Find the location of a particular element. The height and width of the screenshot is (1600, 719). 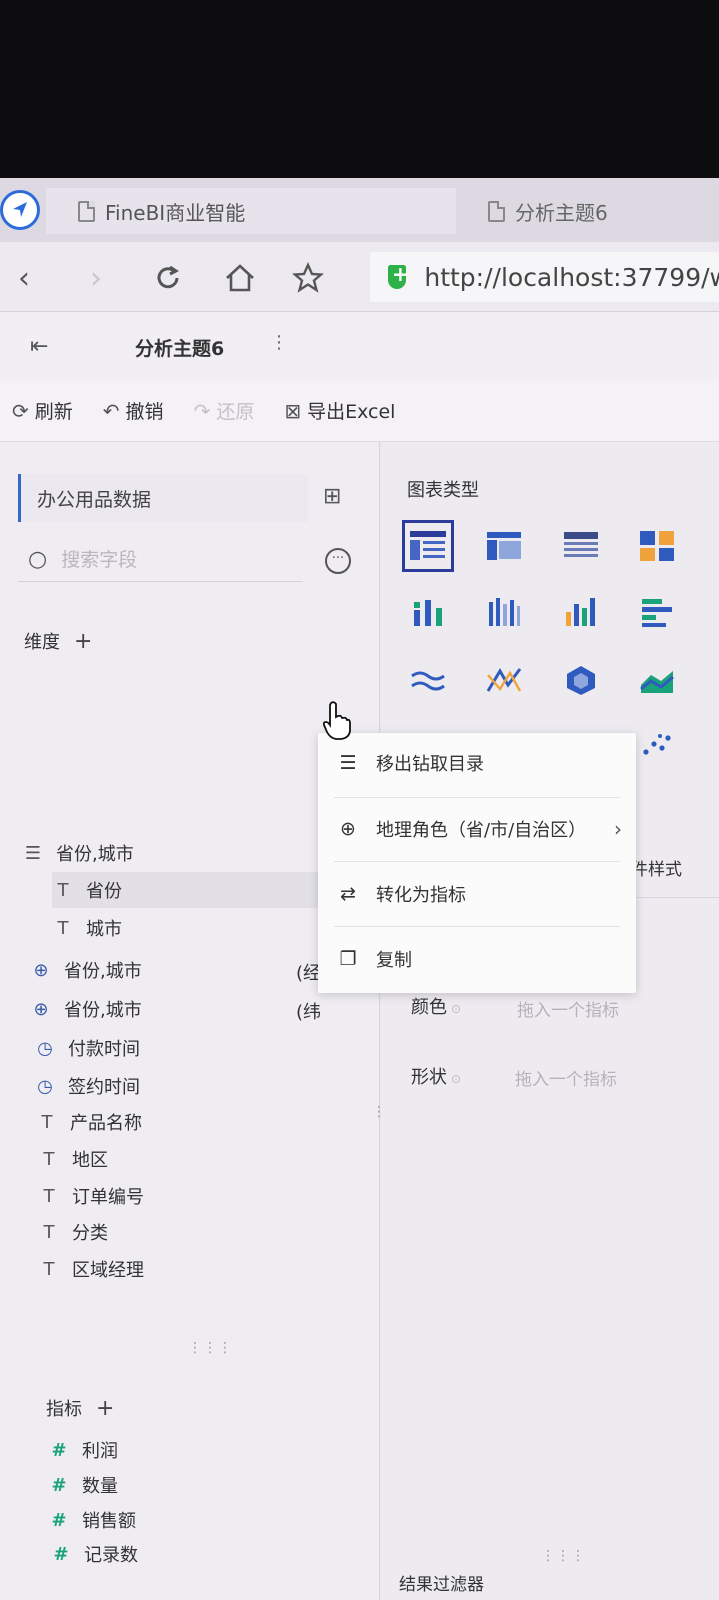

undo-button: ↶ 撤销 is located at coordinates (133, 410).